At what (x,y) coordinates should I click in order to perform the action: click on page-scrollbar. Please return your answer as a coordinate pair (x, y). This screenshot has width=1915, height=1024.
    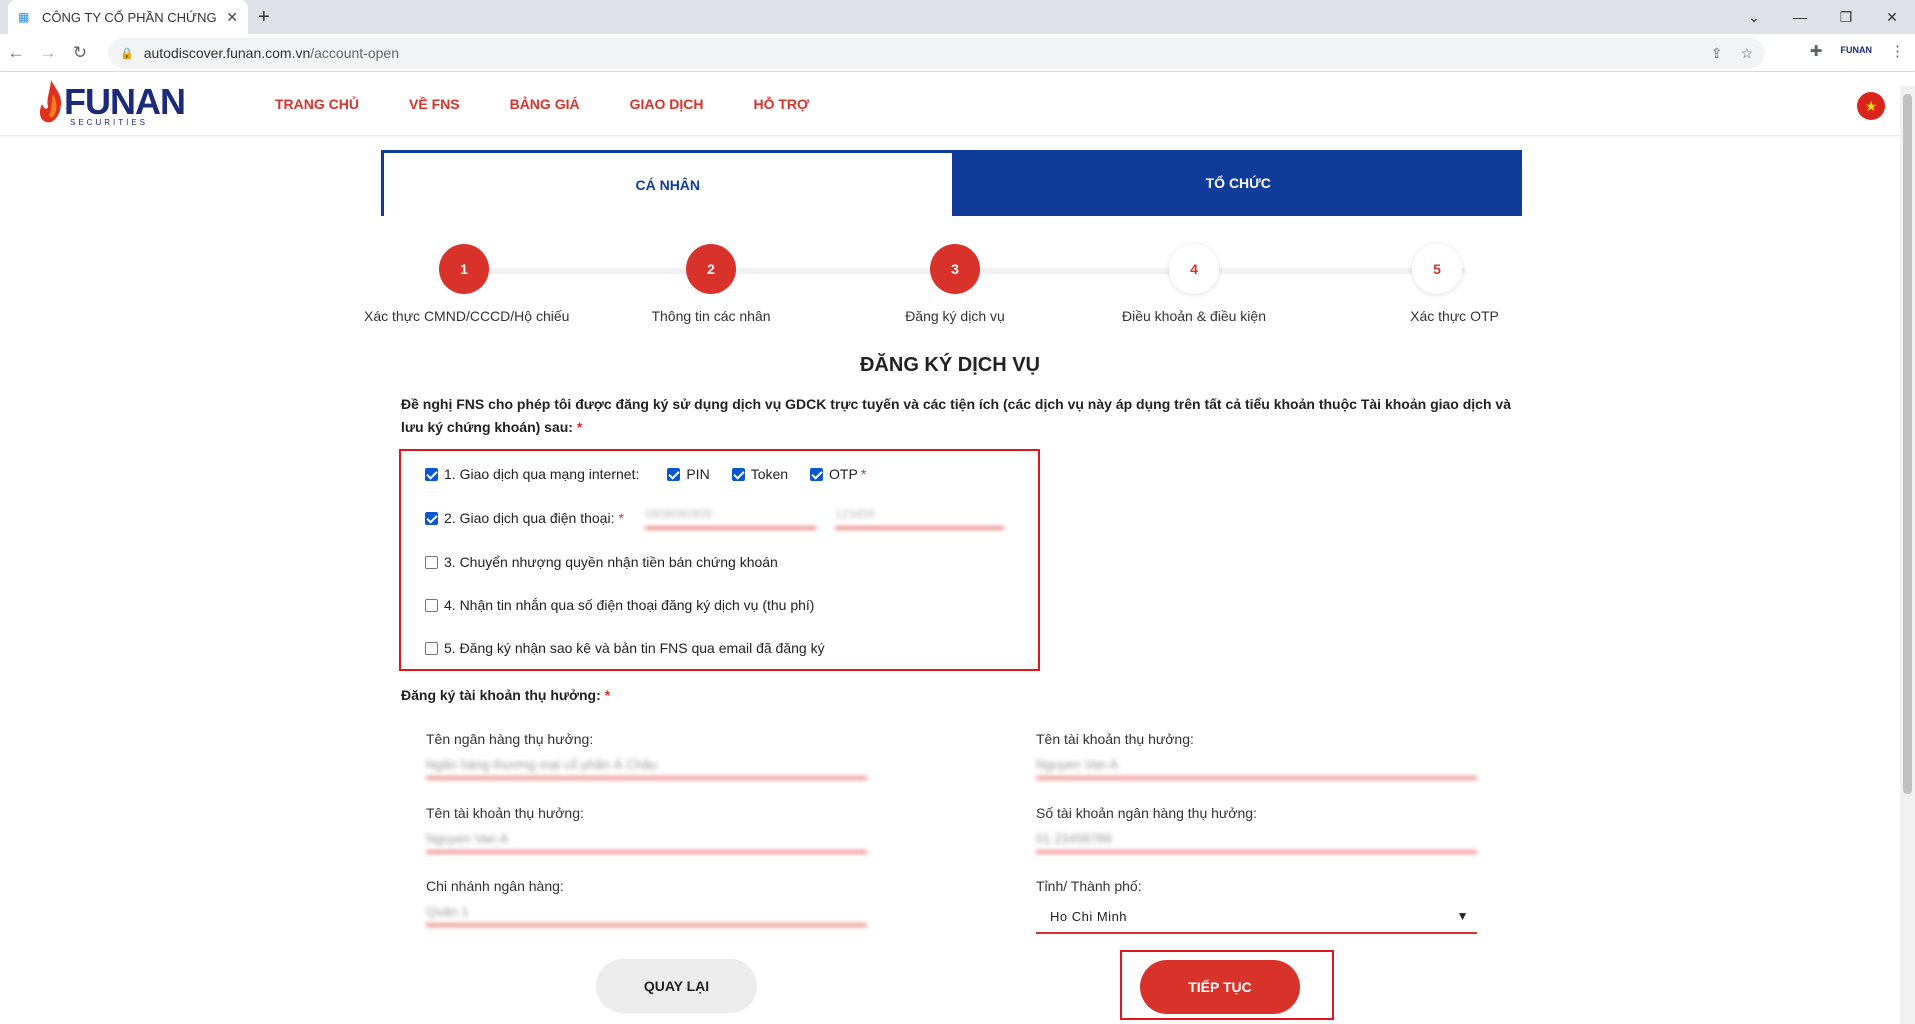
    Looking at the image, I should click on (1907, 555).